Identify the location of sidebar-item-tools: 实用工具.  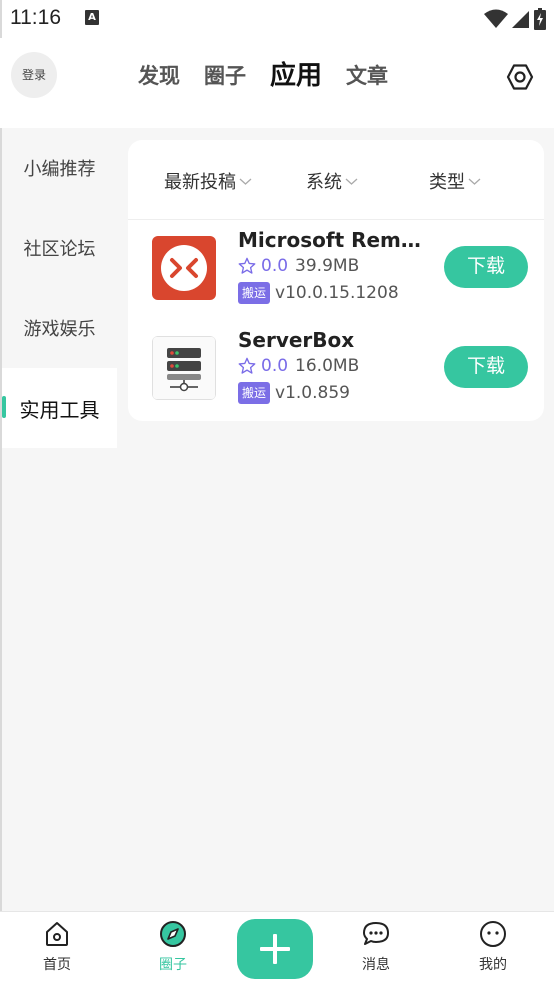
(59, 408).